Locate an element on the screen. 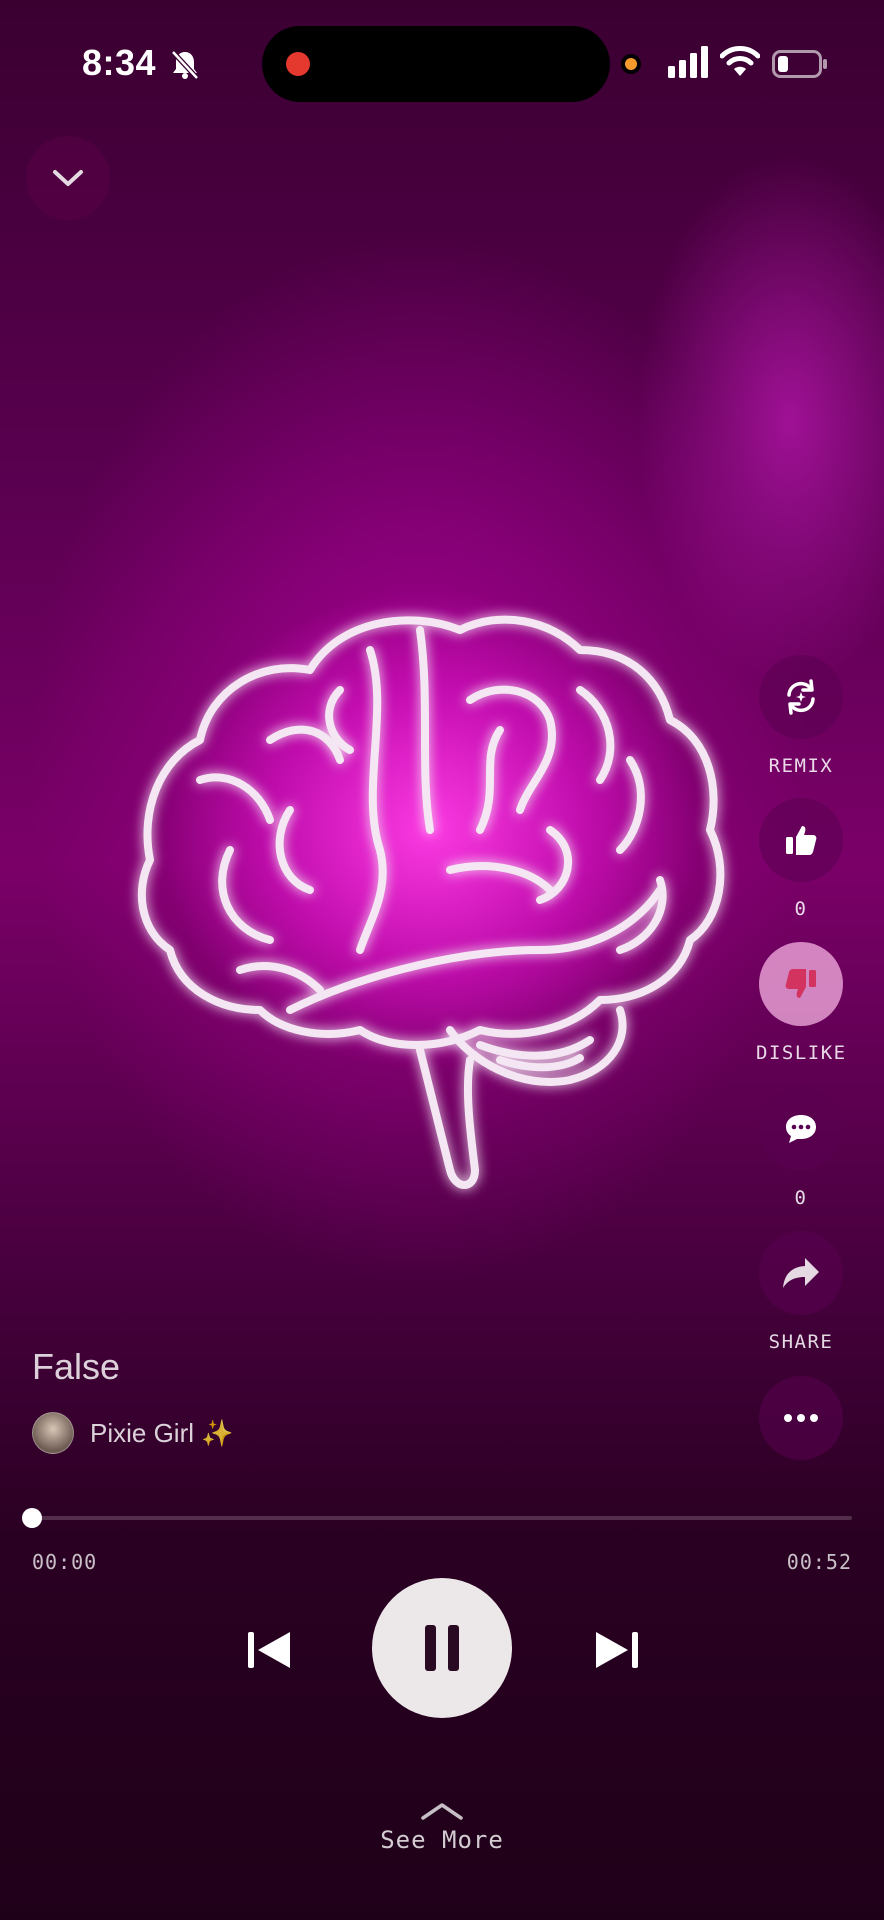  thumbs-up-icon is located at coordinates (801, 840).